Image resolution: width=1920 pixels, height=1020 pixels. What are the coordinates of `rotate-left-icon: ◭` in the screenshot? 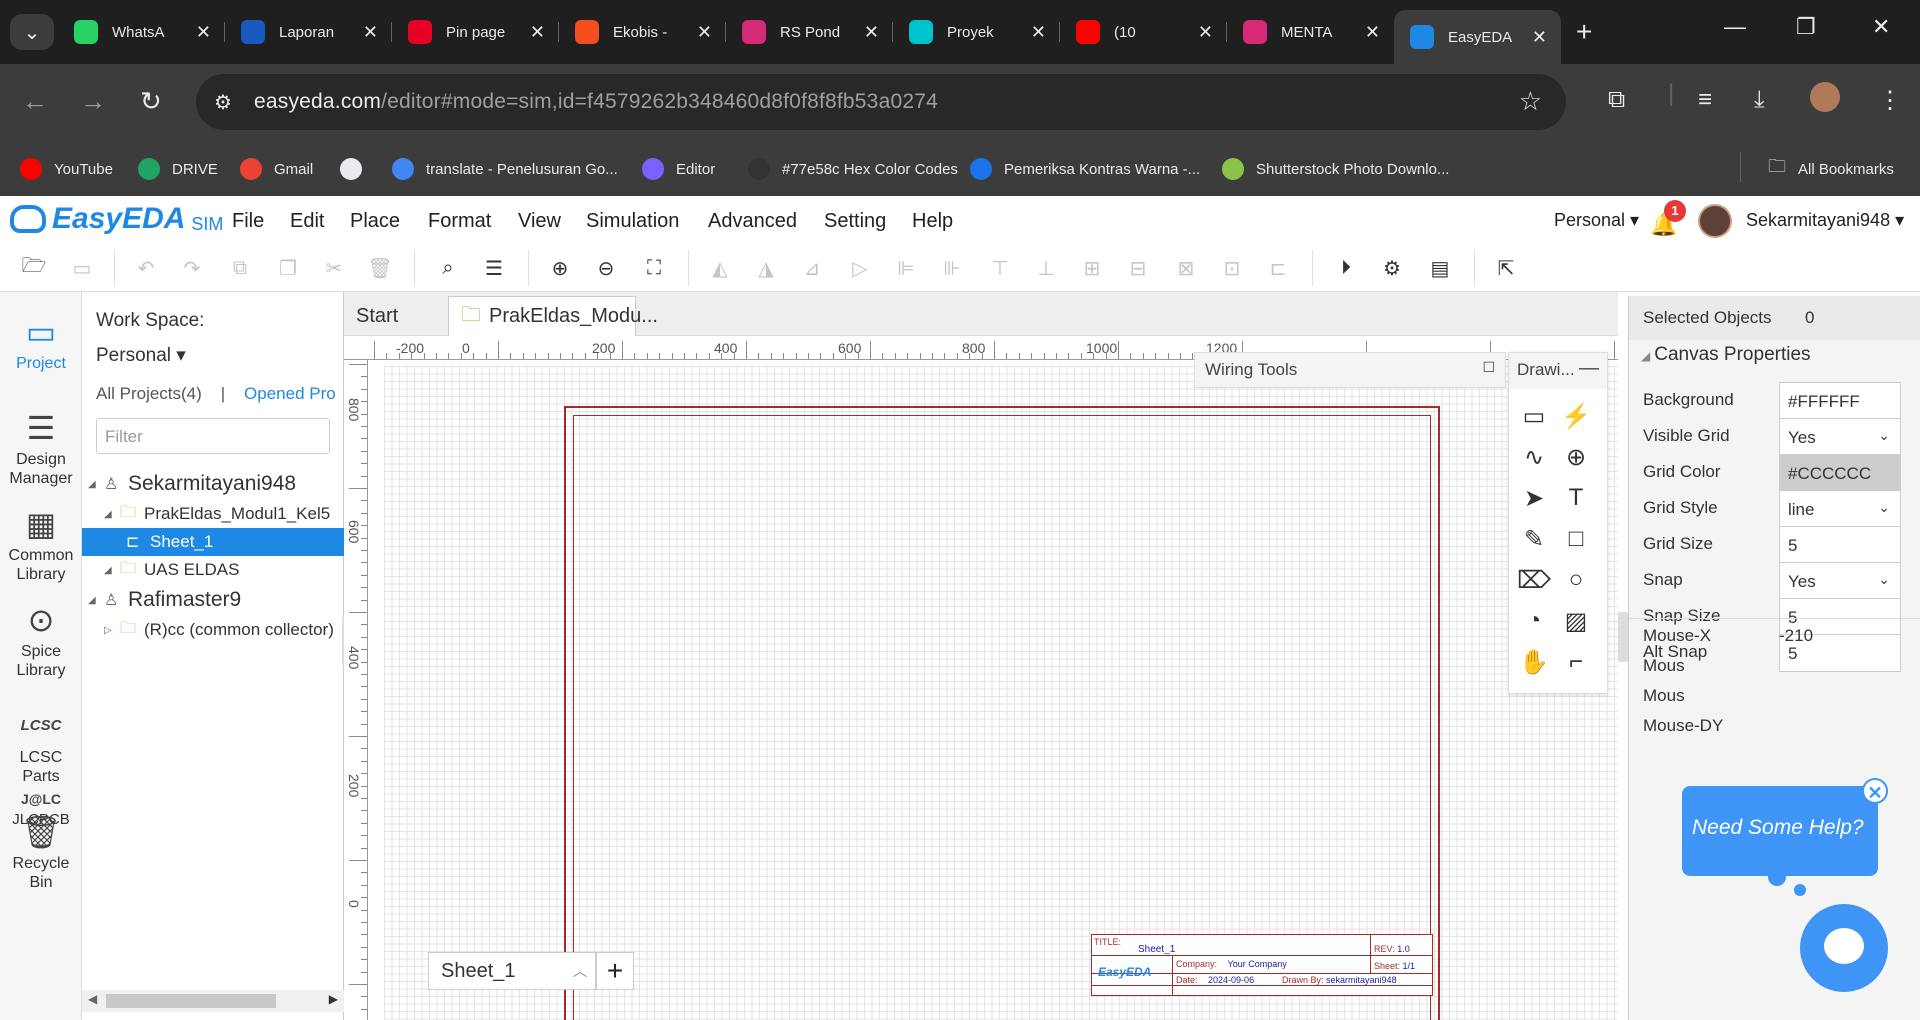 It's located at (720, 268).